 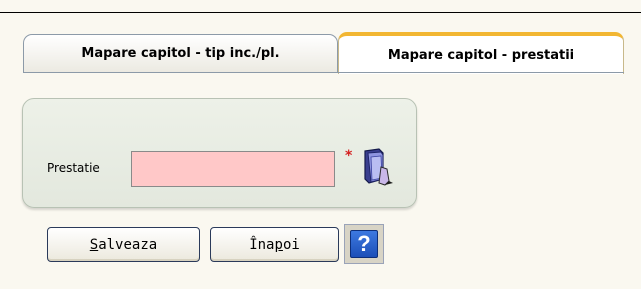 What do you see at coordinates (323, 72) in the screenshot?
I see `tab-strip-divider` at bounding box center [323, 72].